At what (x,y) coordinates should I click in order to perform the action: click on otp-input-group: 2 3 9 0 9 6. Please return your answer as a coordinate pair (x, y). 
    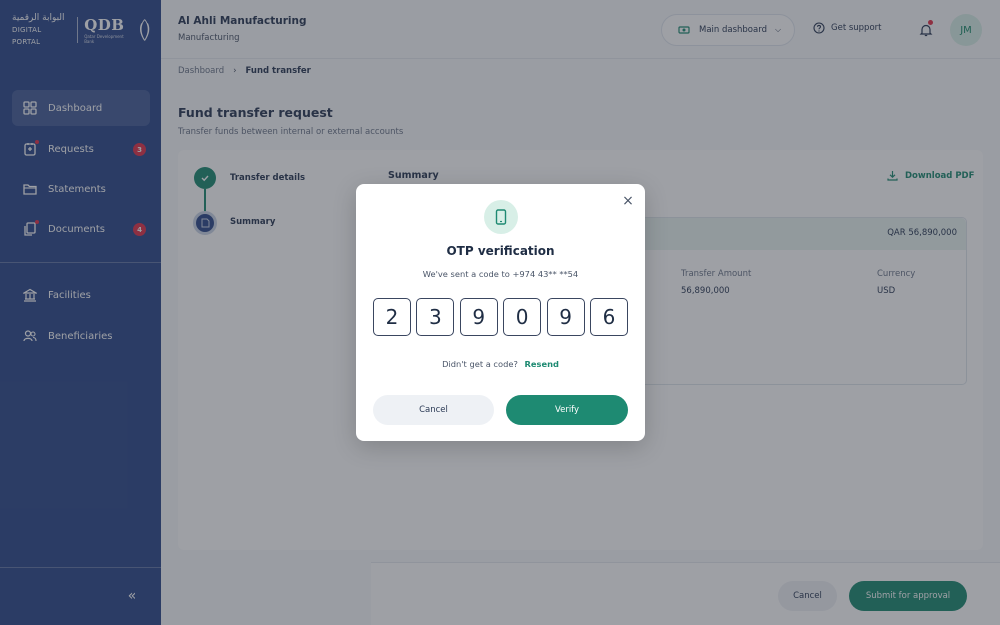
    Looking at the image, I should click on (500, 317).